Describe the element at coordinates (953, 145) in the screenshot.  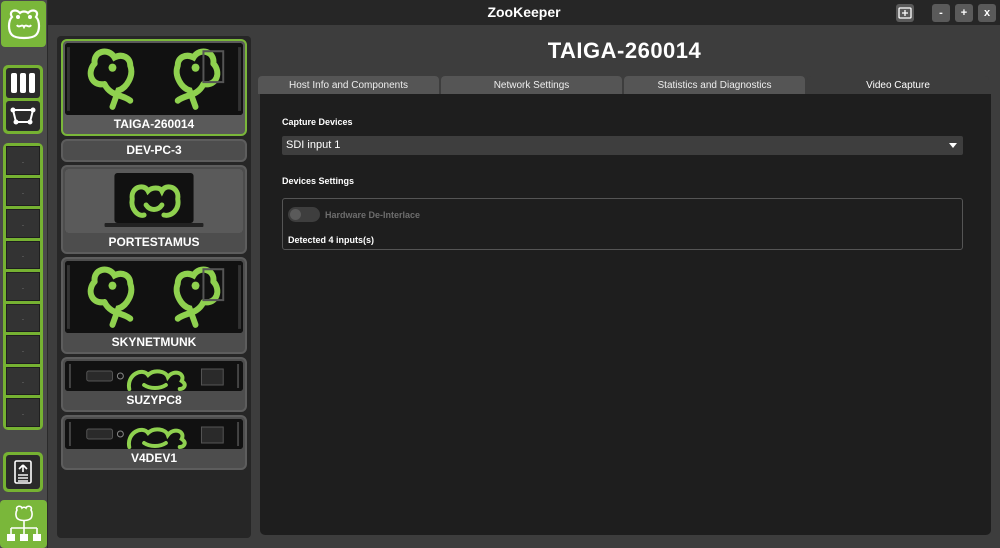
I see `chevron-down-icon` at that location.